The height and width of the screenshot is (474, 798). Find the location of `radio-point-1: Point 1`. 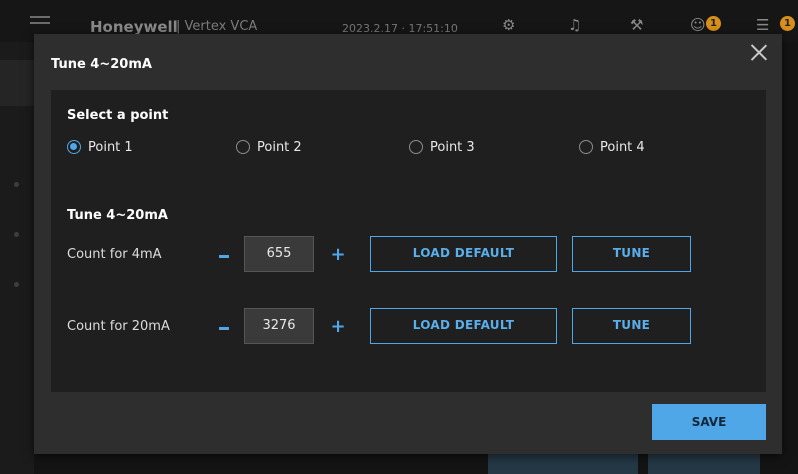

radio-point-1: Point 1 is located at coordinates (100, 147).